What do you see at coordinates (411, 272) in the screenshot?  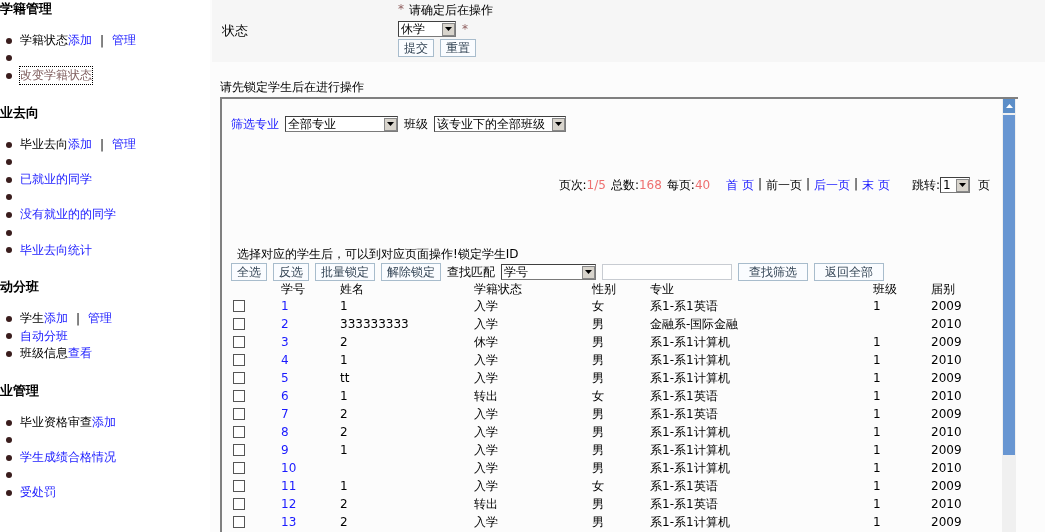 I see `toolbar-button: 解除锁定` at bounding box center [411, 272].